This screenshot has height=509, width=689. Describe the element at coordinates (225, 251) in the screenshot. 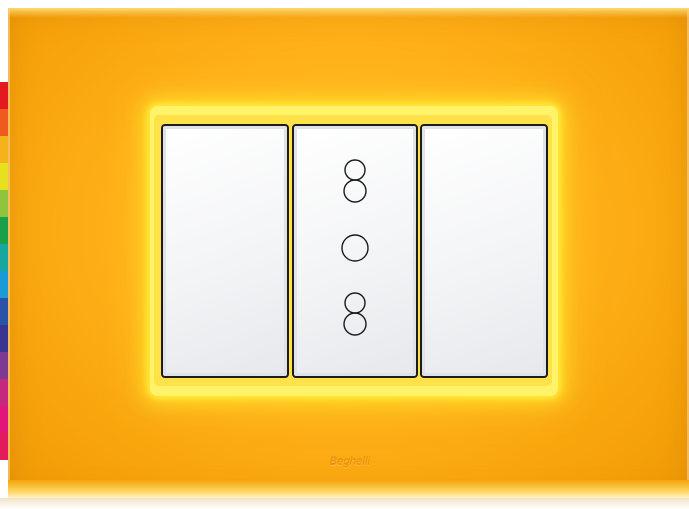

I see `blank-button-left` at that location.